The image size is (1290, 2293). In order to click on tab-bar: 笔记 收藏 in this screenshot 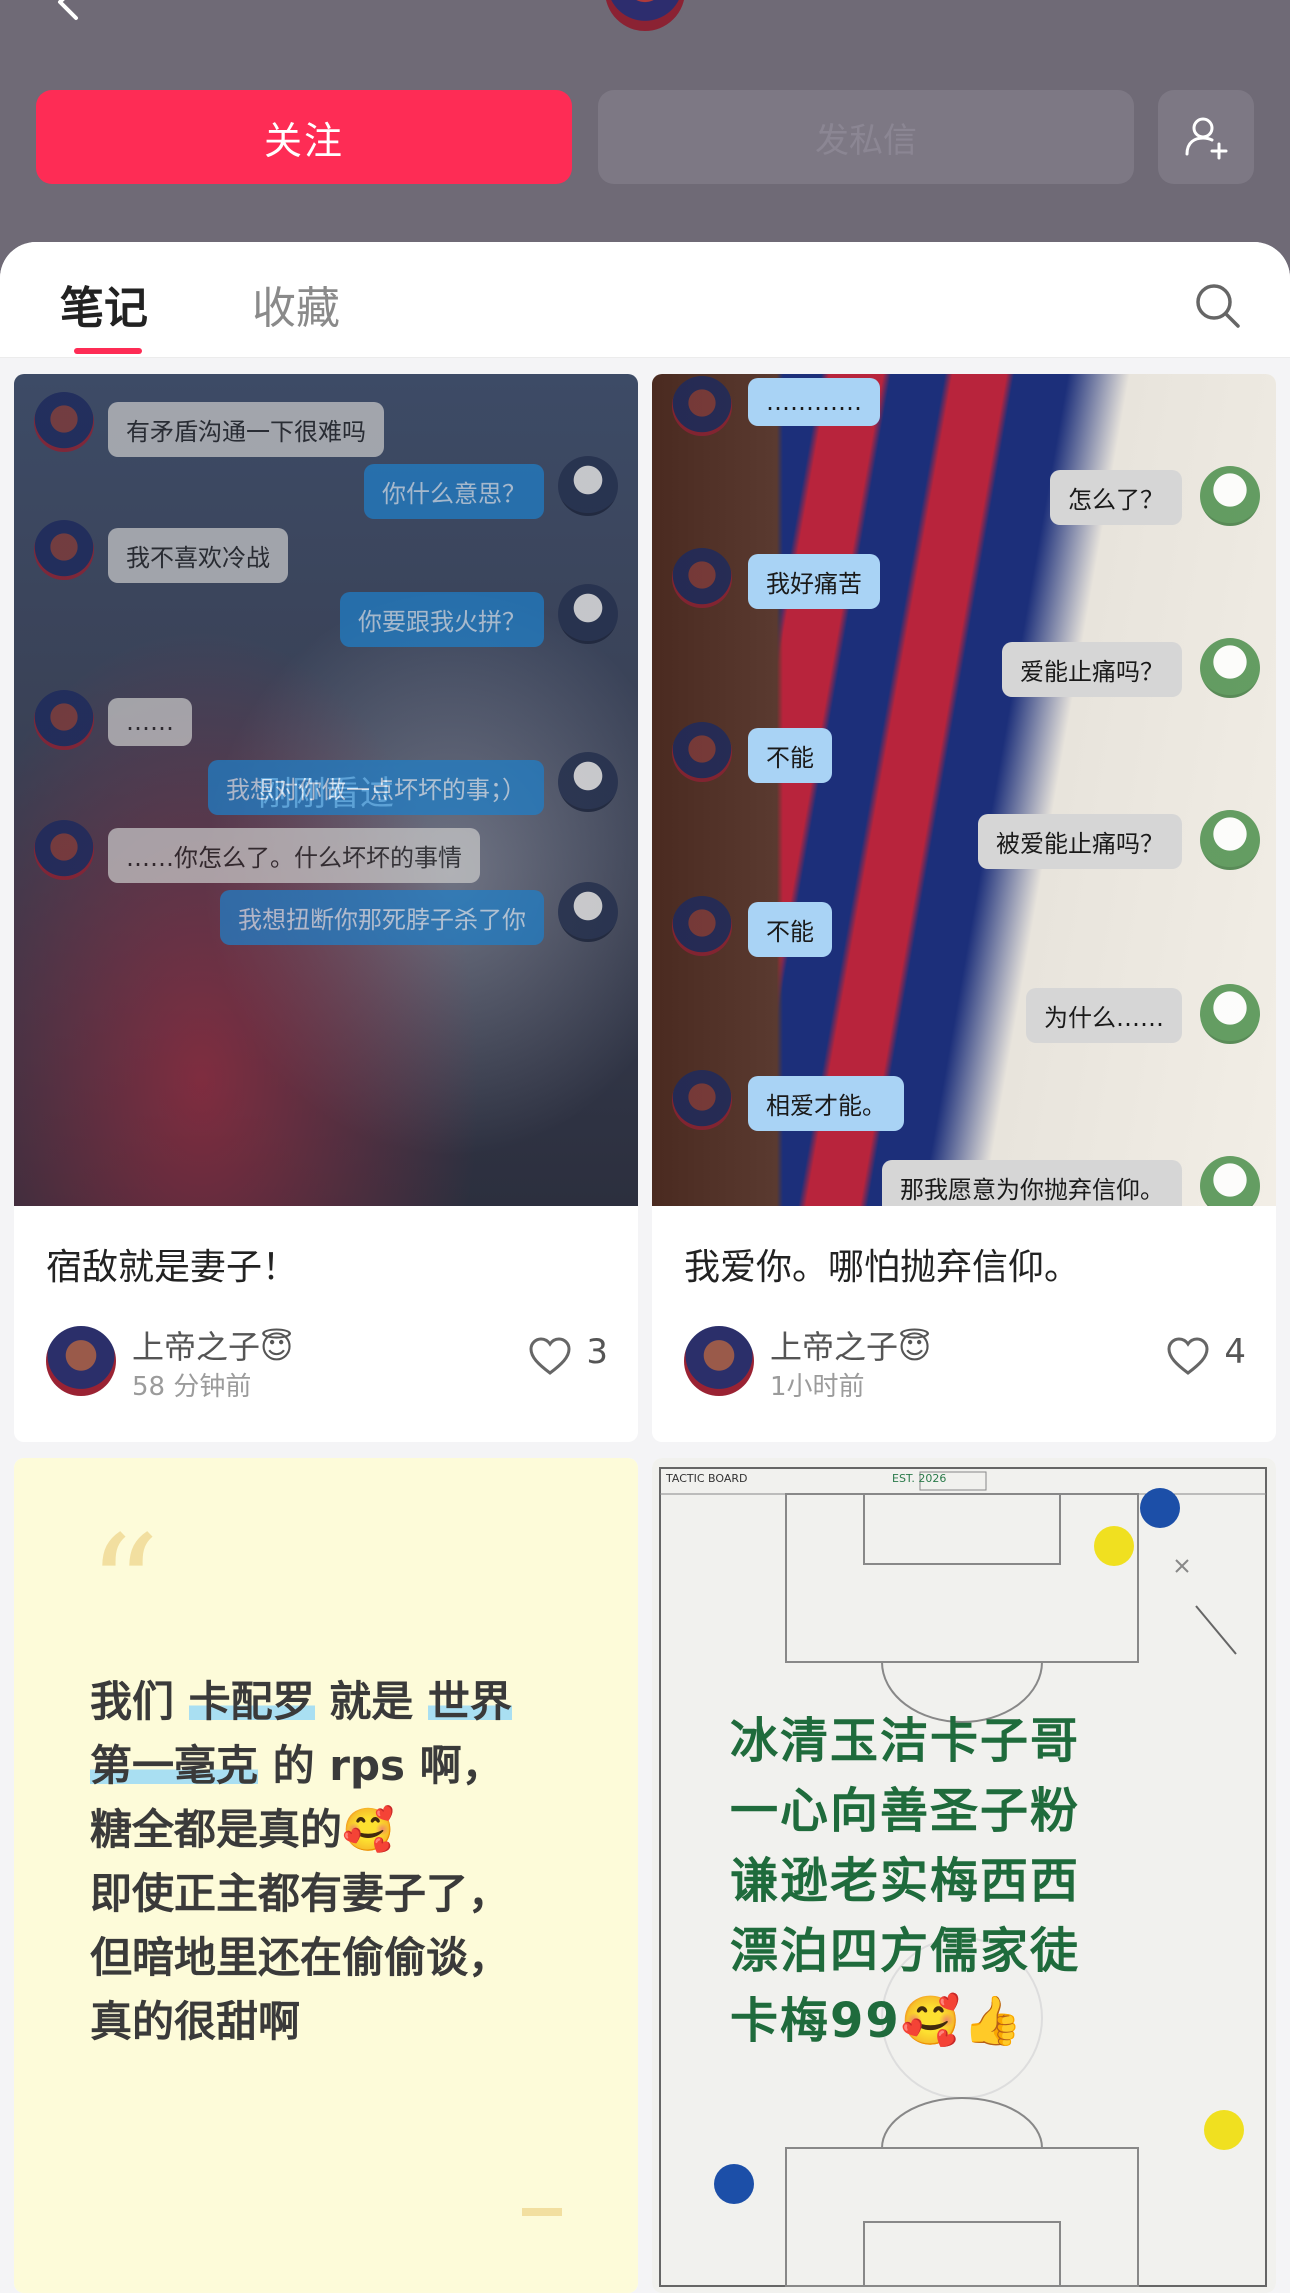, I will do `click(645, 300)`.